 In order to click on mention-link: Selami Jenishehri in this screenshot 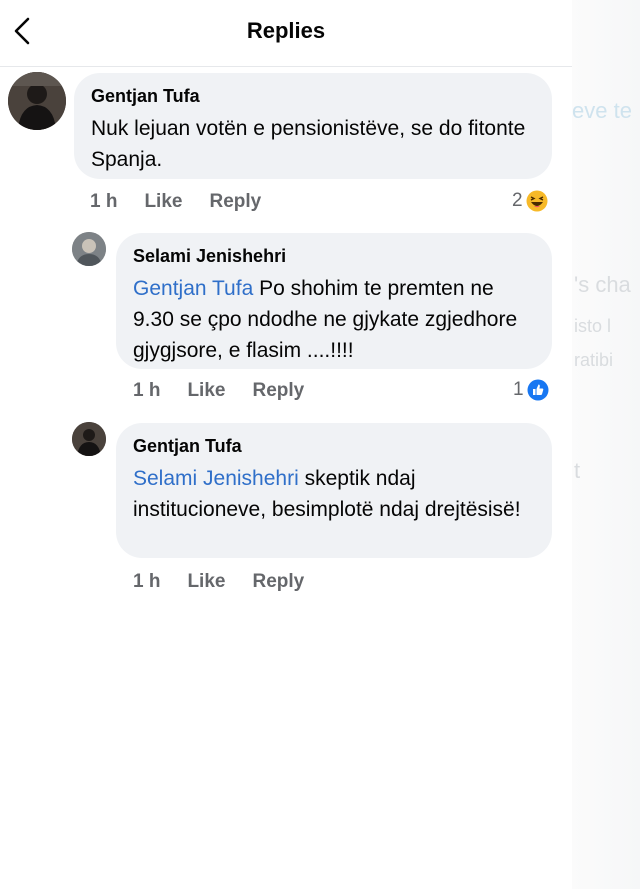, I will do `click(216, 478)`.